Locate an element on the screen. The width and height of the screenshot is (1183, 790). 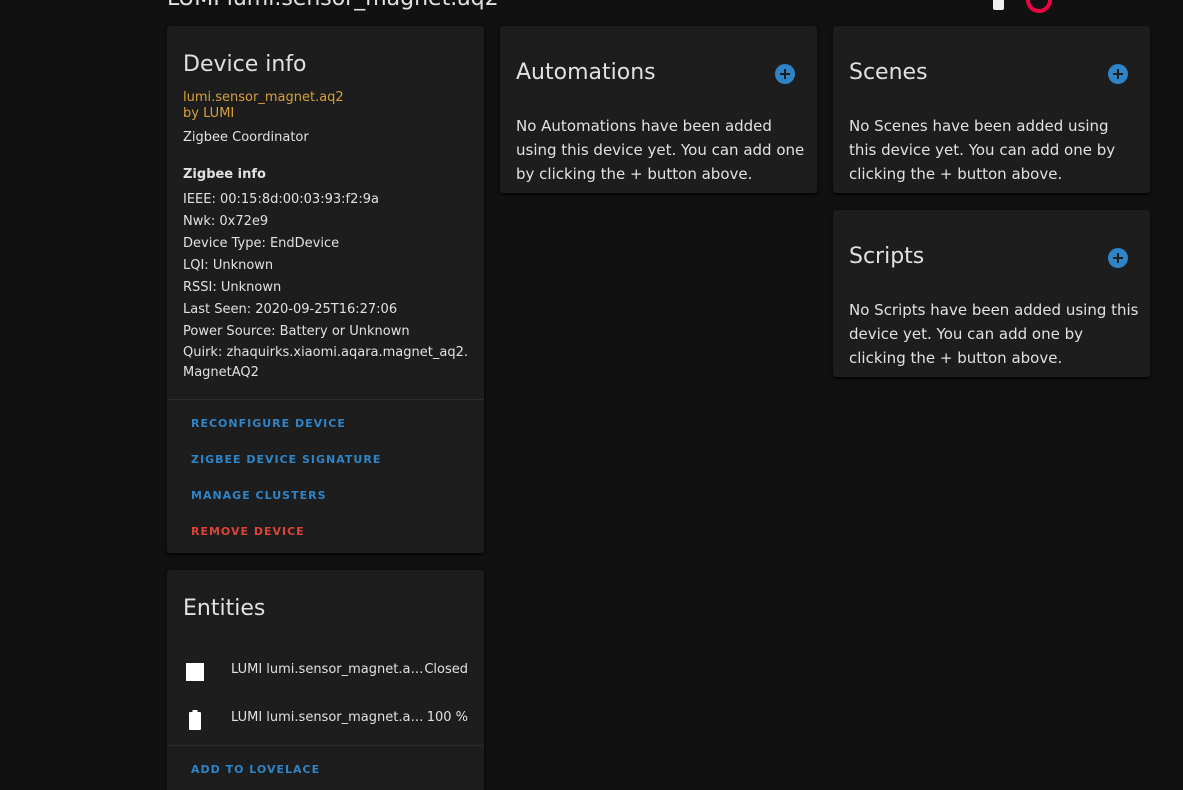
entity-state: Closed is located at coordinates (446, 669).